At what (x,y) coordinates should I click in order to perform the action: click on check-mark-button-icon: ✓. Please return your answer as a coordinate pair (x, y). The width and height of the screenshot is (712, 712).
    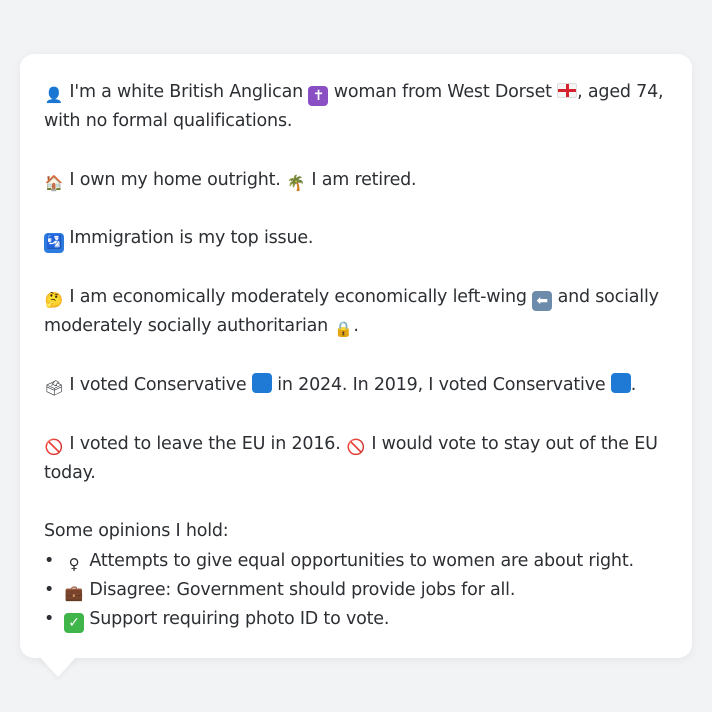
    Looking at the image, I should click on (74, 623).